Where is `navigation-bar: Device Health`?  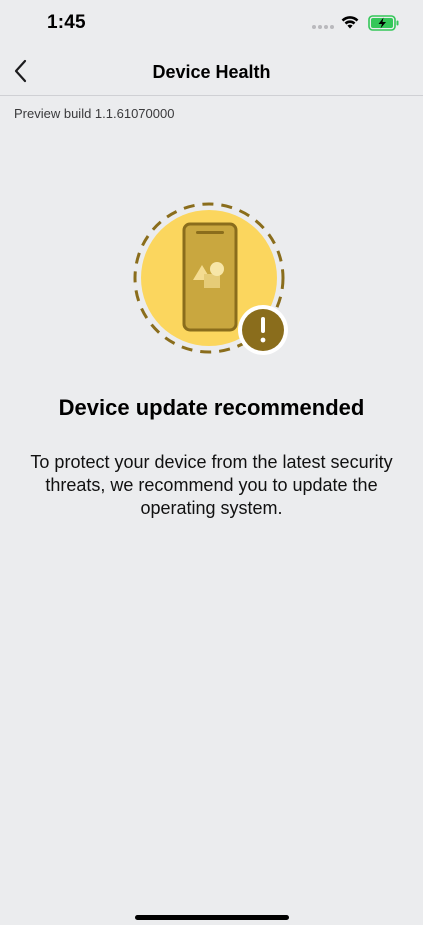
navigation-bar: Device Health is located at coordinates (211, 72).